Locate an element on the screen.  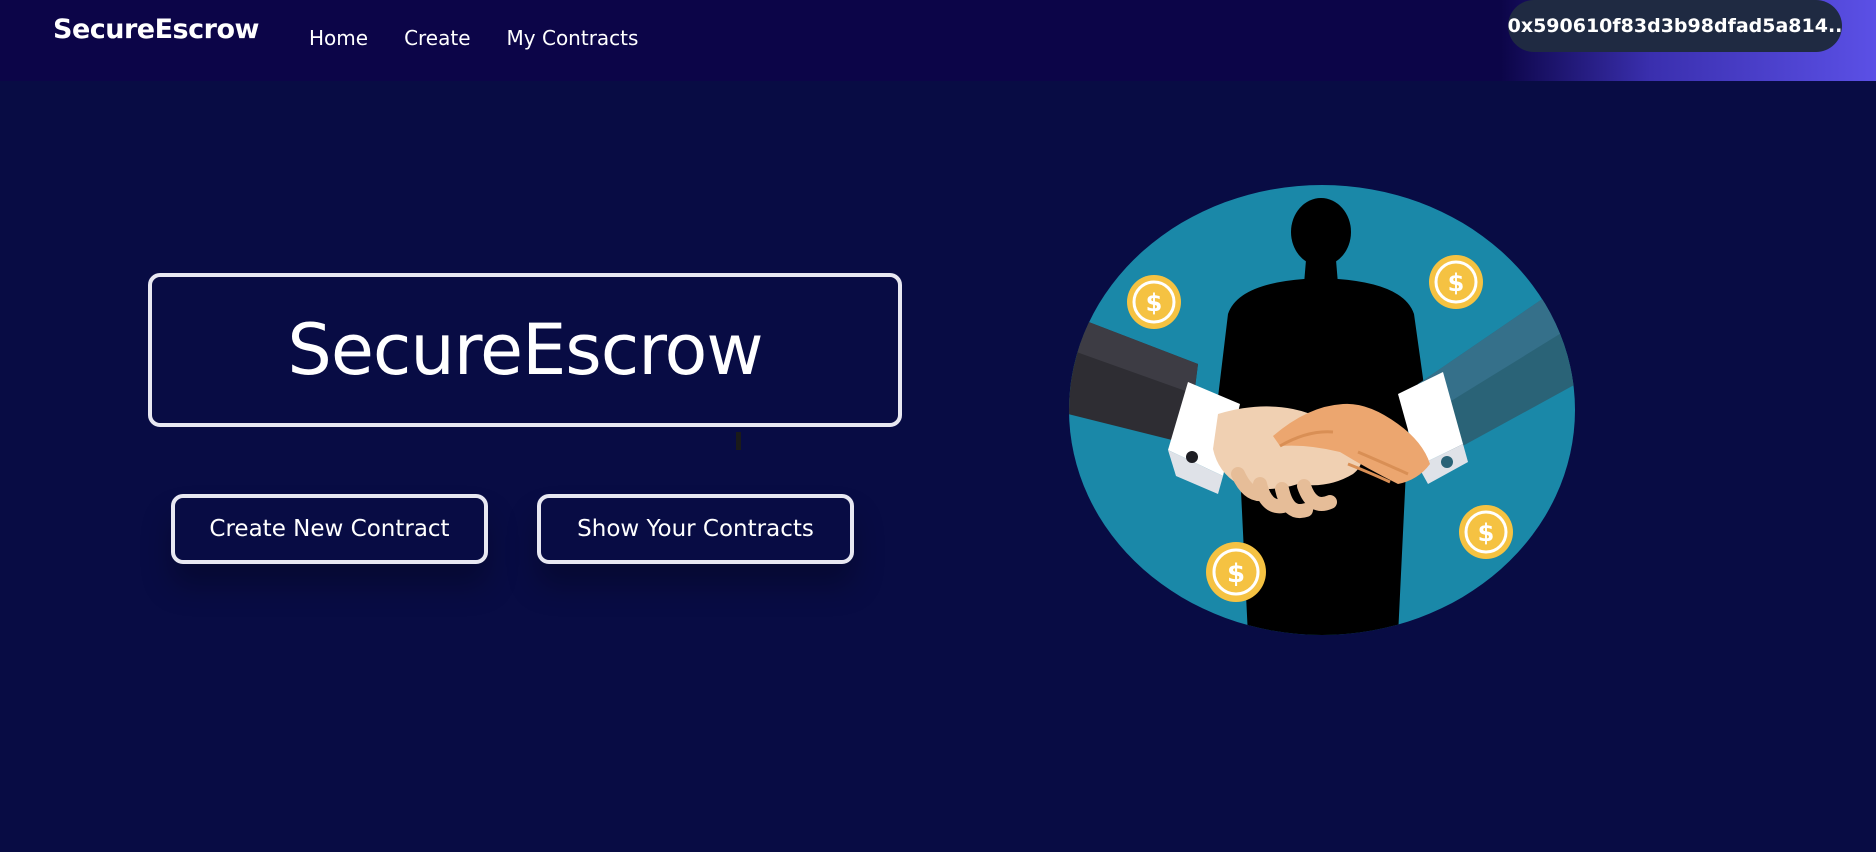
nav-link-home: Home is located at coordinates (338, 38).